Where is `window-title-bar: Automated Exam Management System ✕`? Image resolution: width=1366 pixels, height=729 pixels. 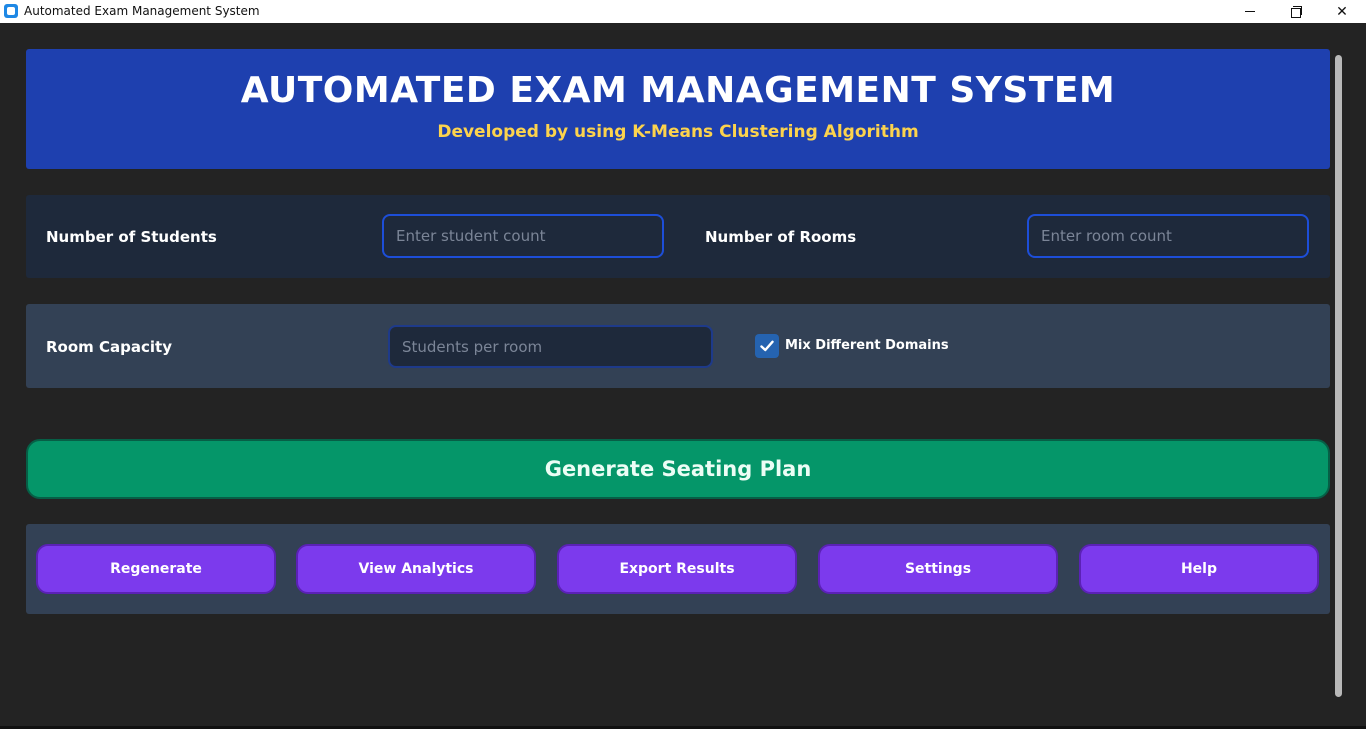 window-title-bar: Automated Exam Management System ✕ is located at coordinates (683, 11).